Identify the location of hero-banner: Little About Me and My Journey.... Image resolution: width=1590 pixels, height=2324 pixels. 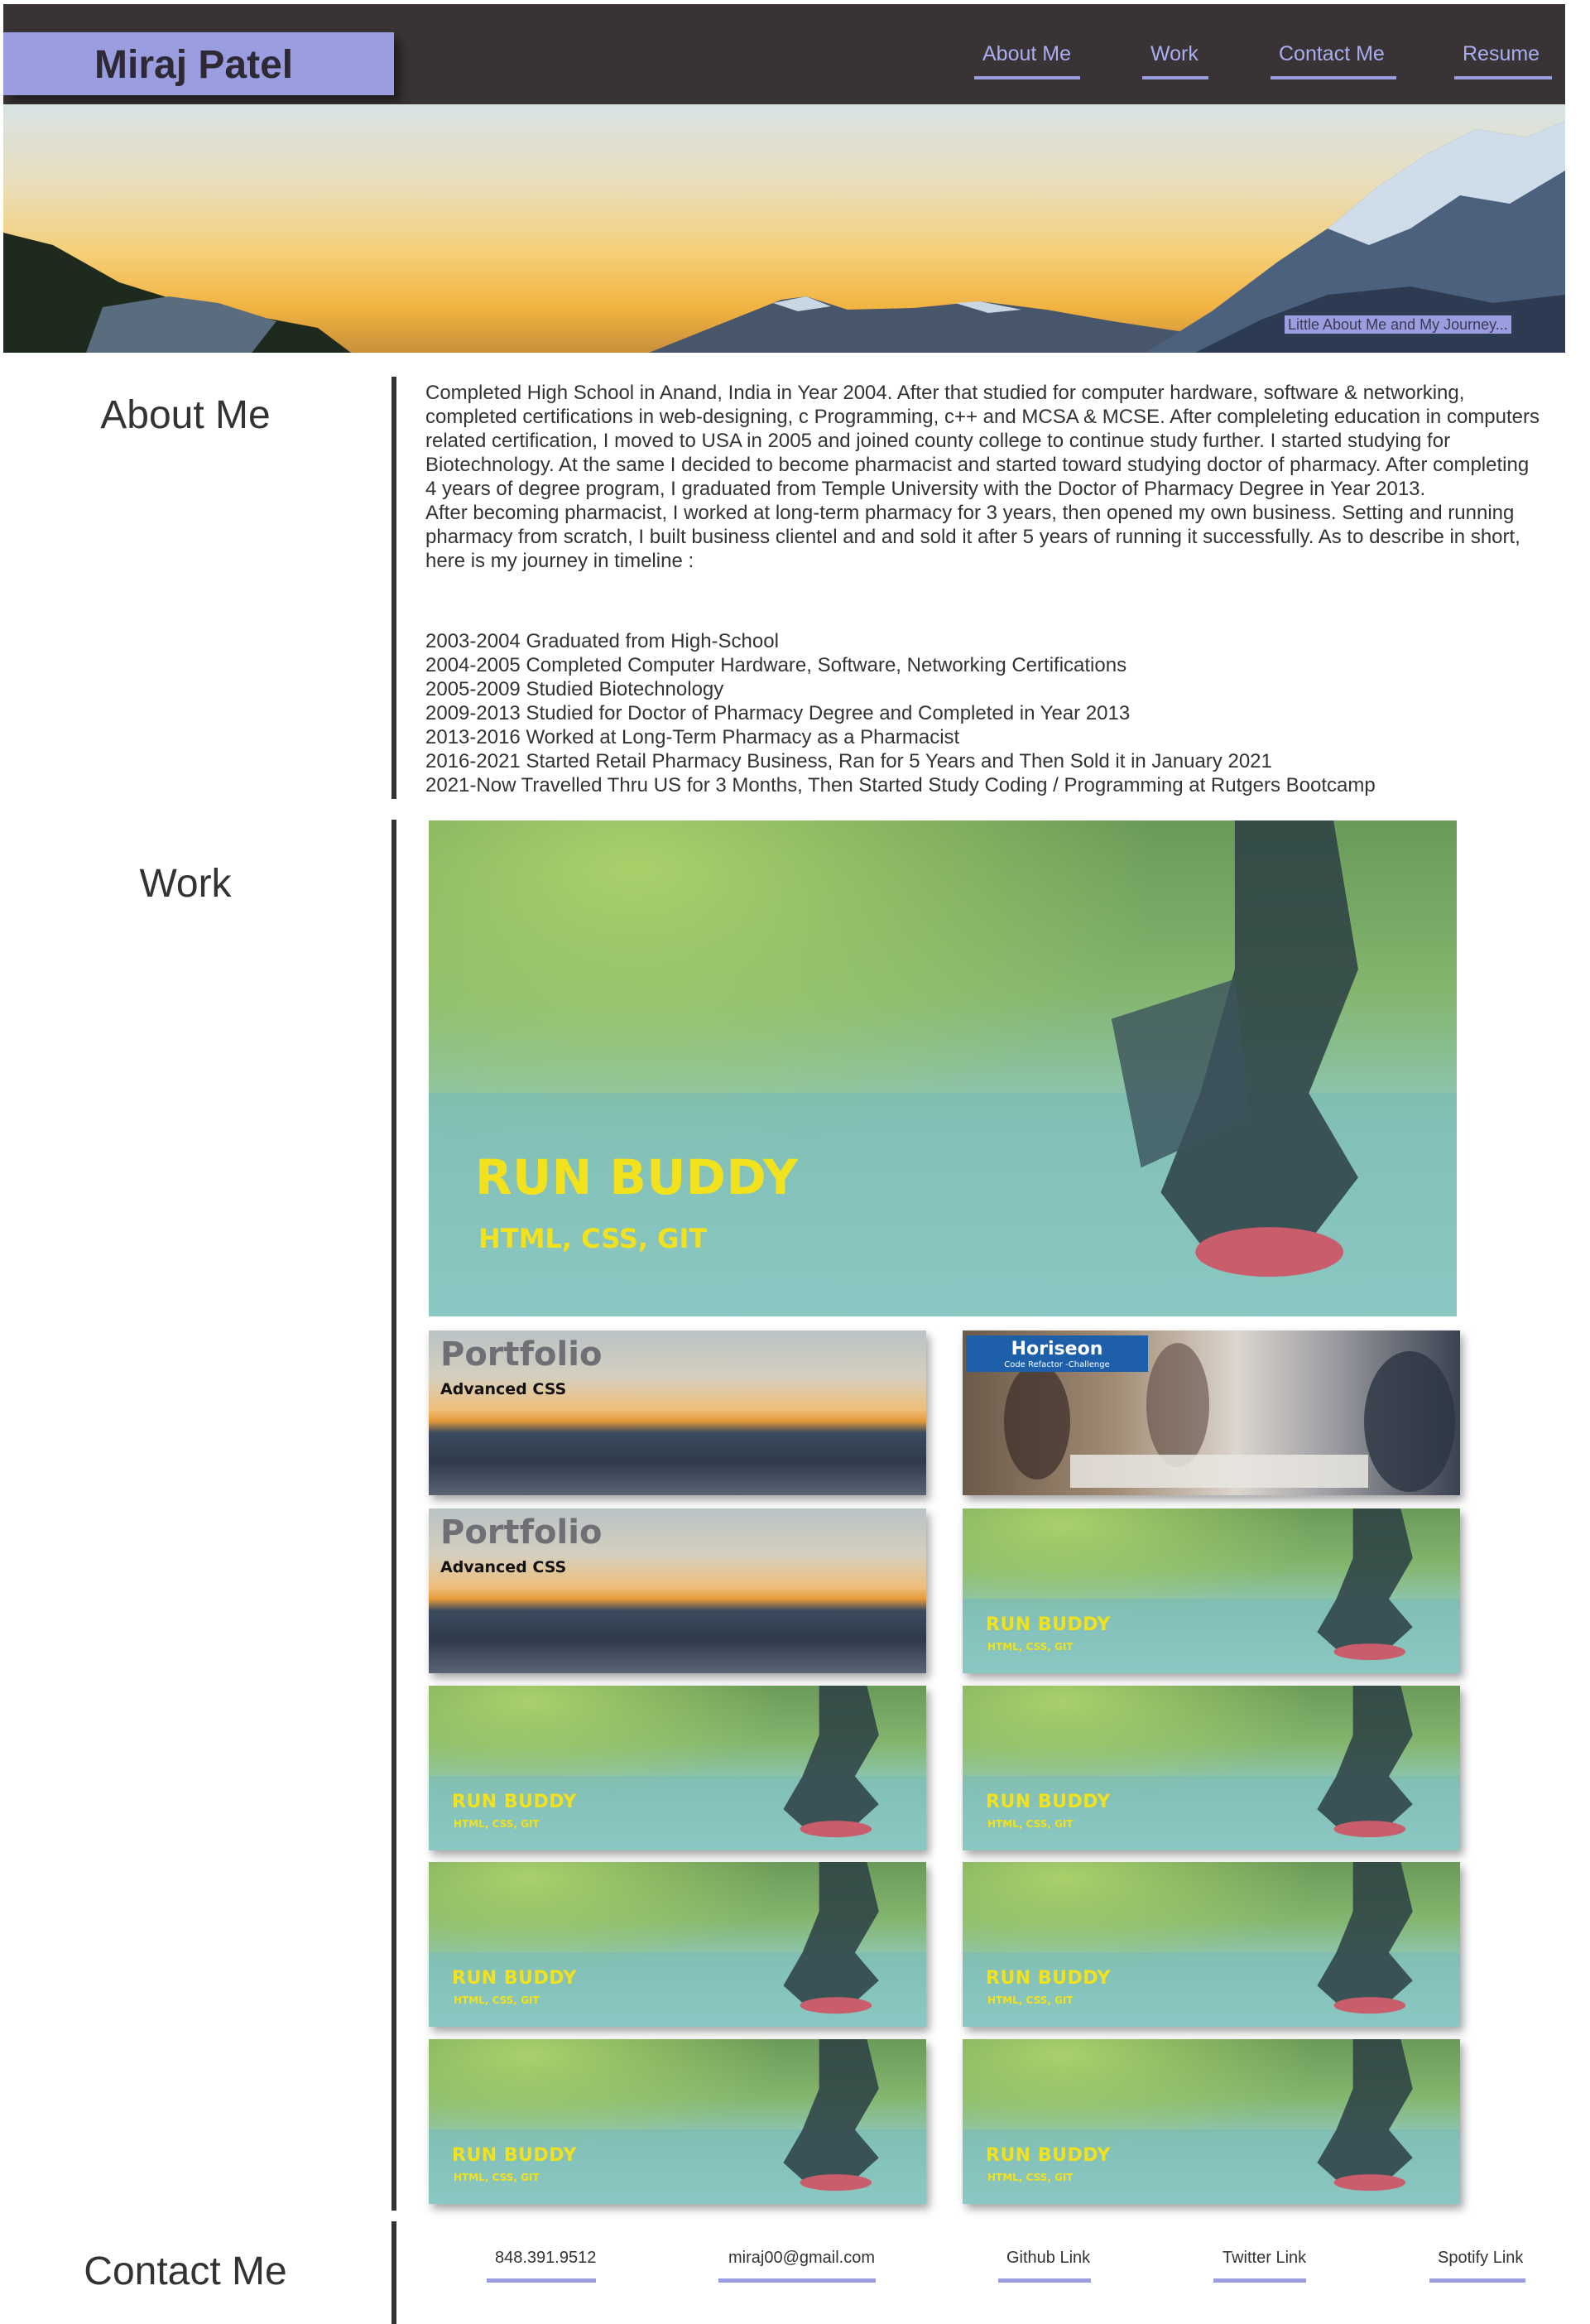
(784, 228).